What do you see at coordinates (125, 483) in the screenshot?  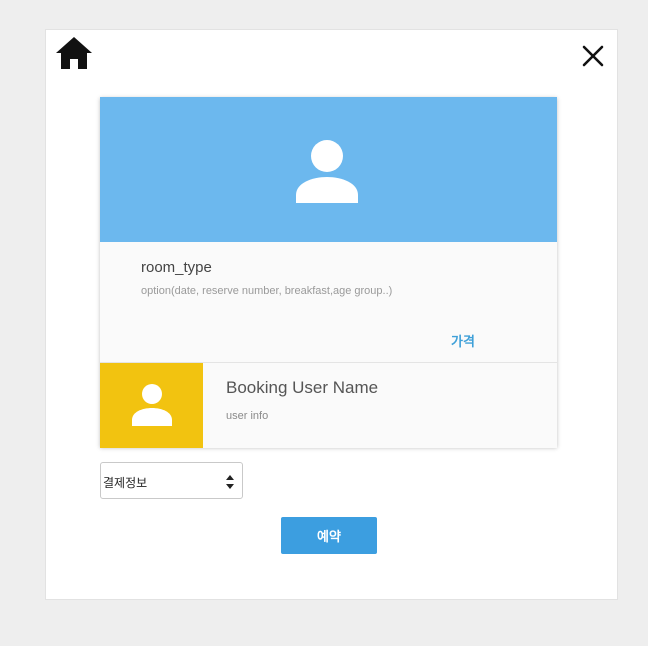 I see `payment-selected-value: 결제정보` at bounding box center [125, 483].